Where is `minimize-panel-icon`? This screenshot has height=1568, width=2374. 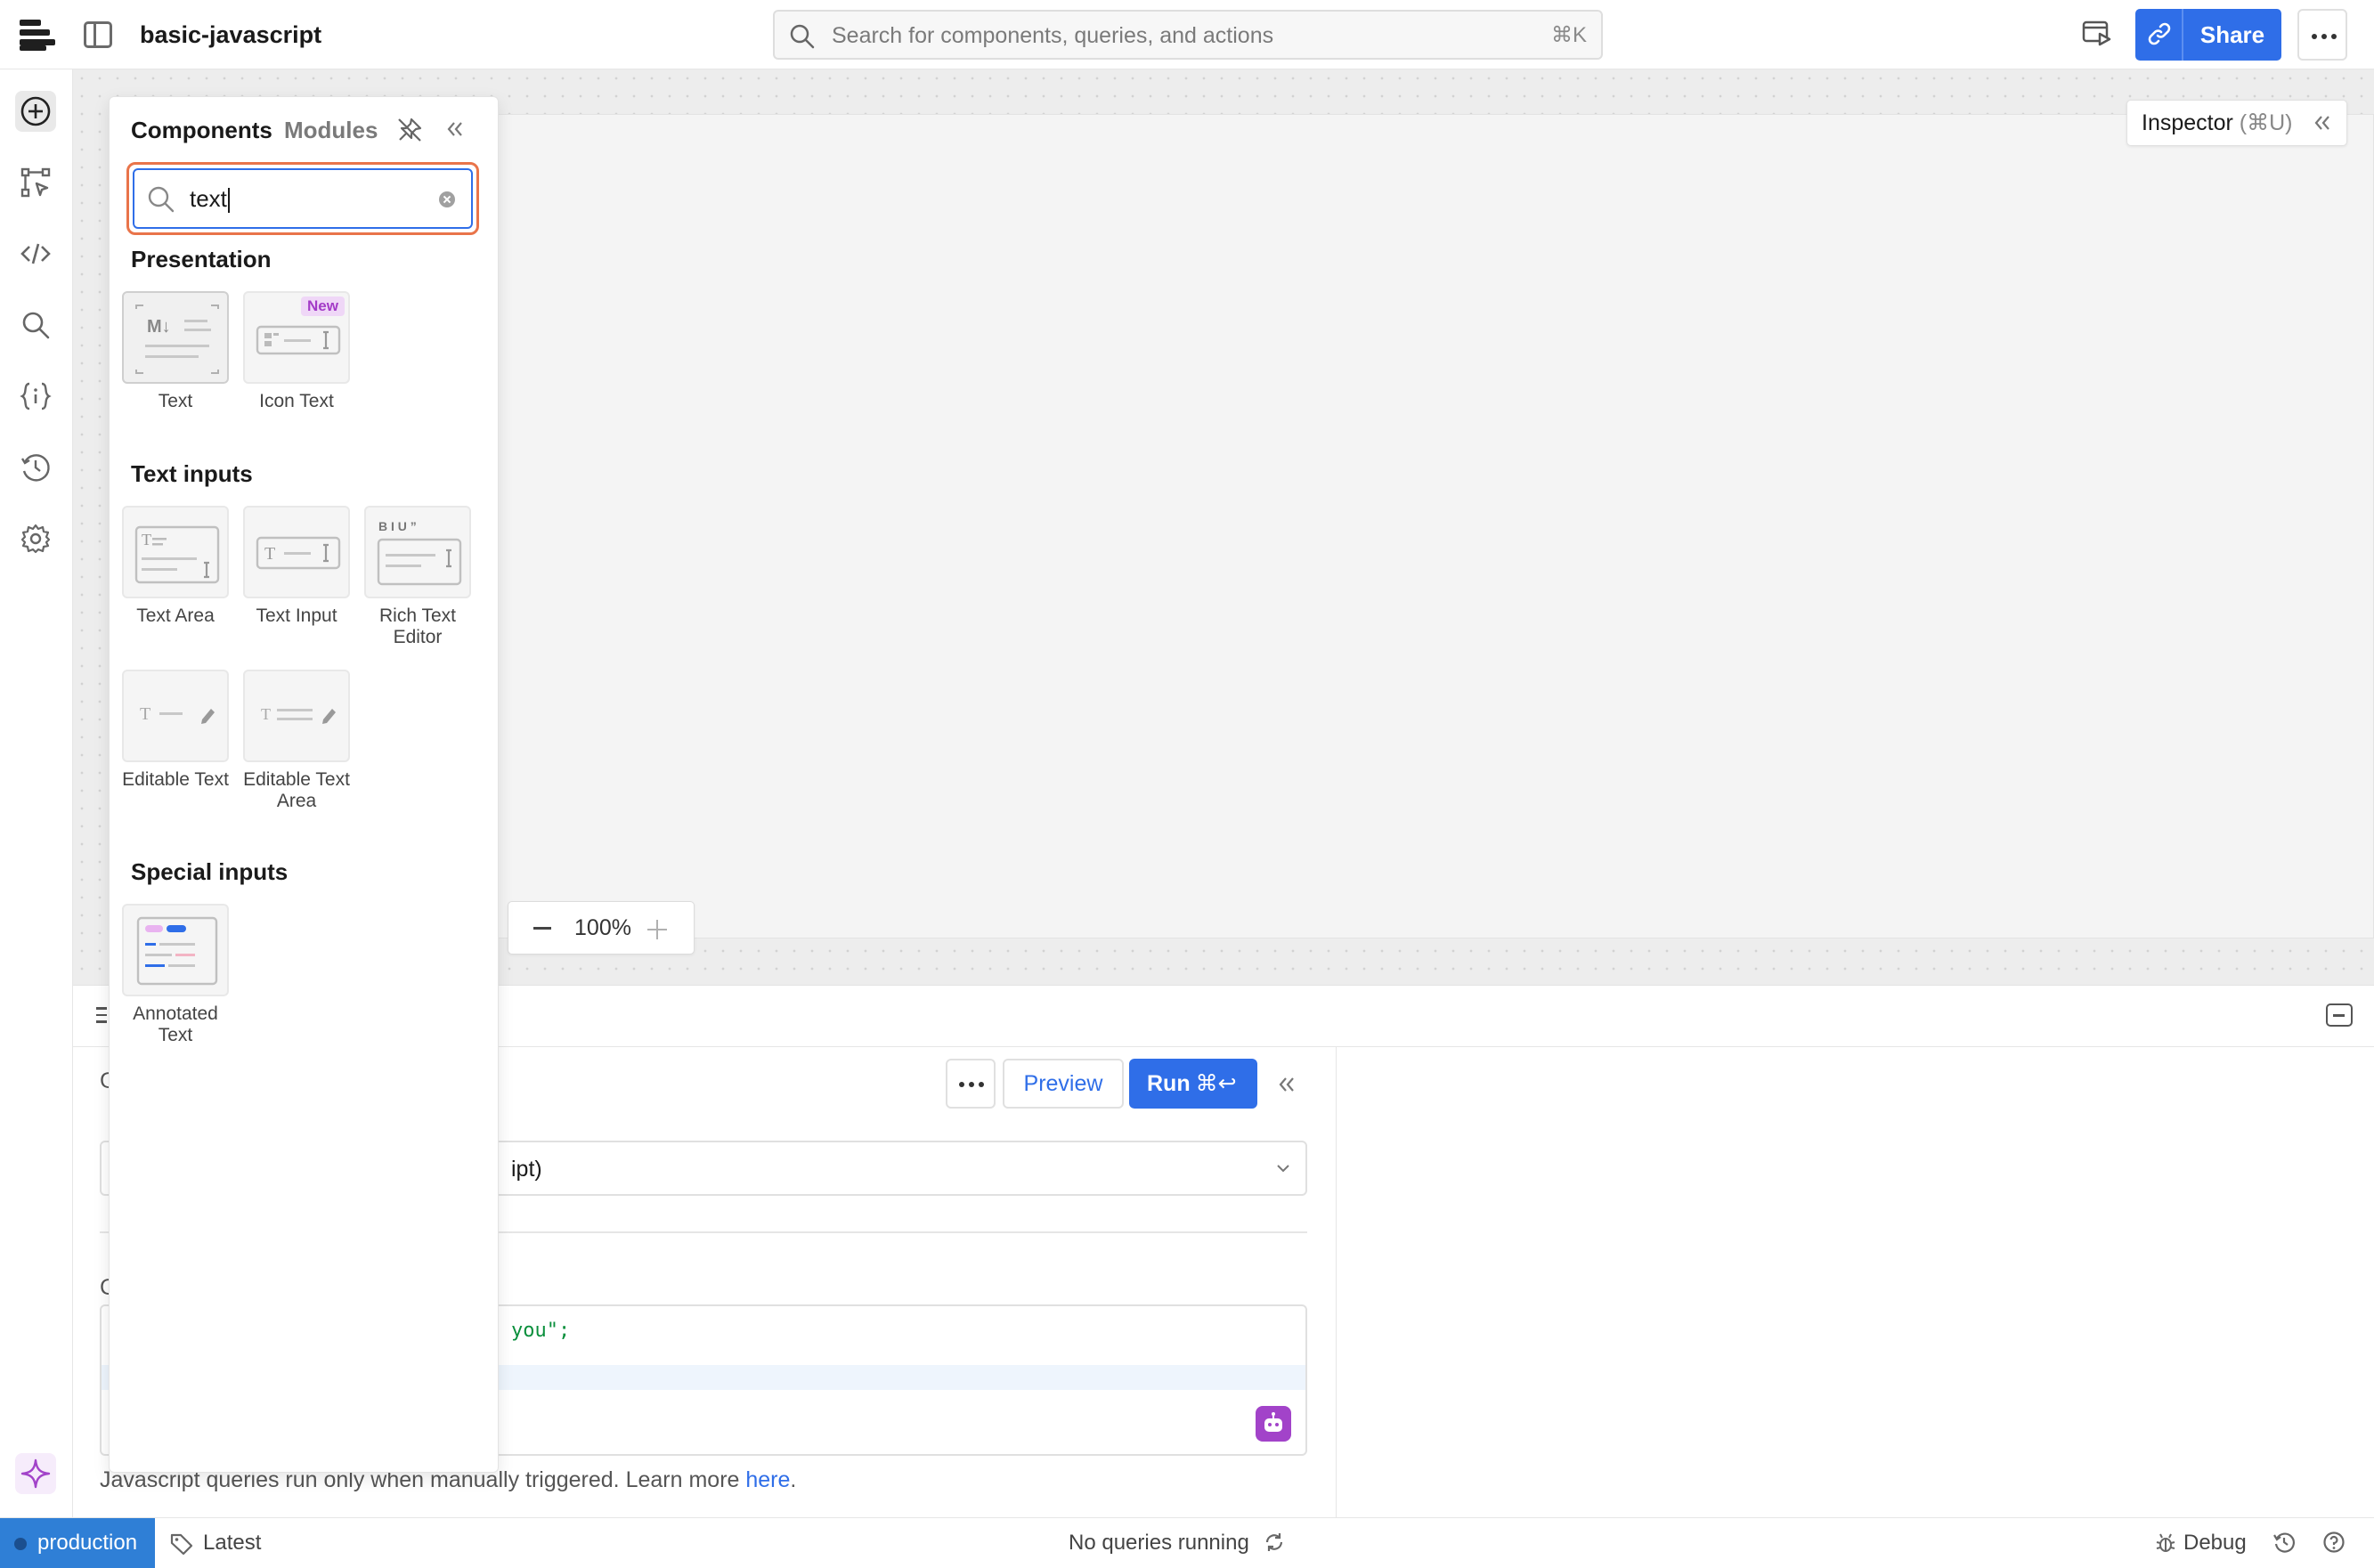
minimize-panel-icon is located at coordinates (2339, 1015).